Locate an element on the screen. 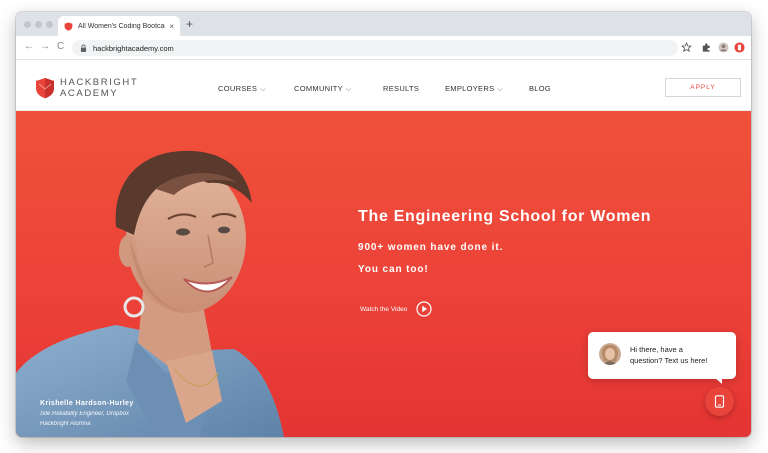  shield-logo-icon is located at coordinates (45, 88).